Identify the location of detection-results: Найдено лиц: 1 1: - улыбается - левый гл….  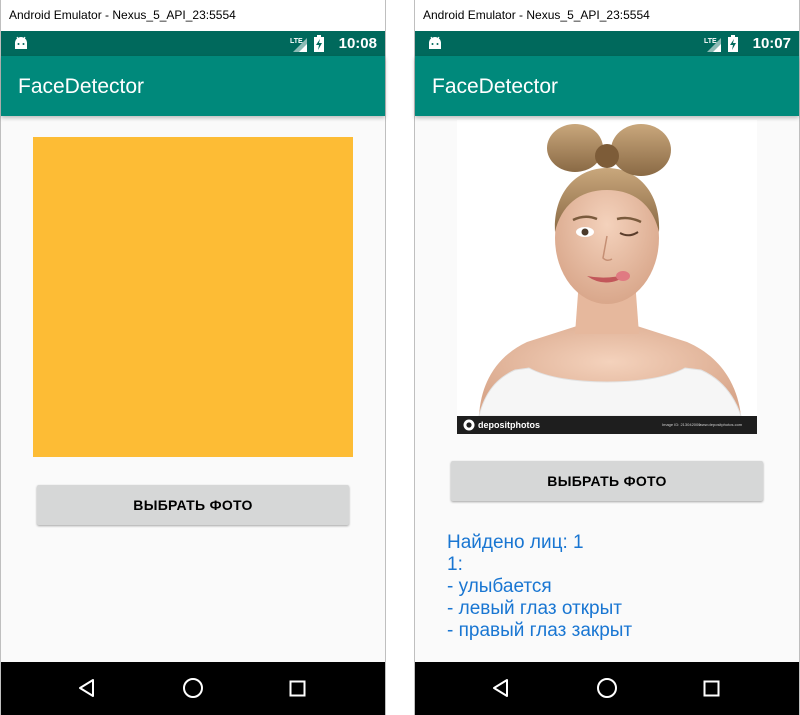
(539, 587).